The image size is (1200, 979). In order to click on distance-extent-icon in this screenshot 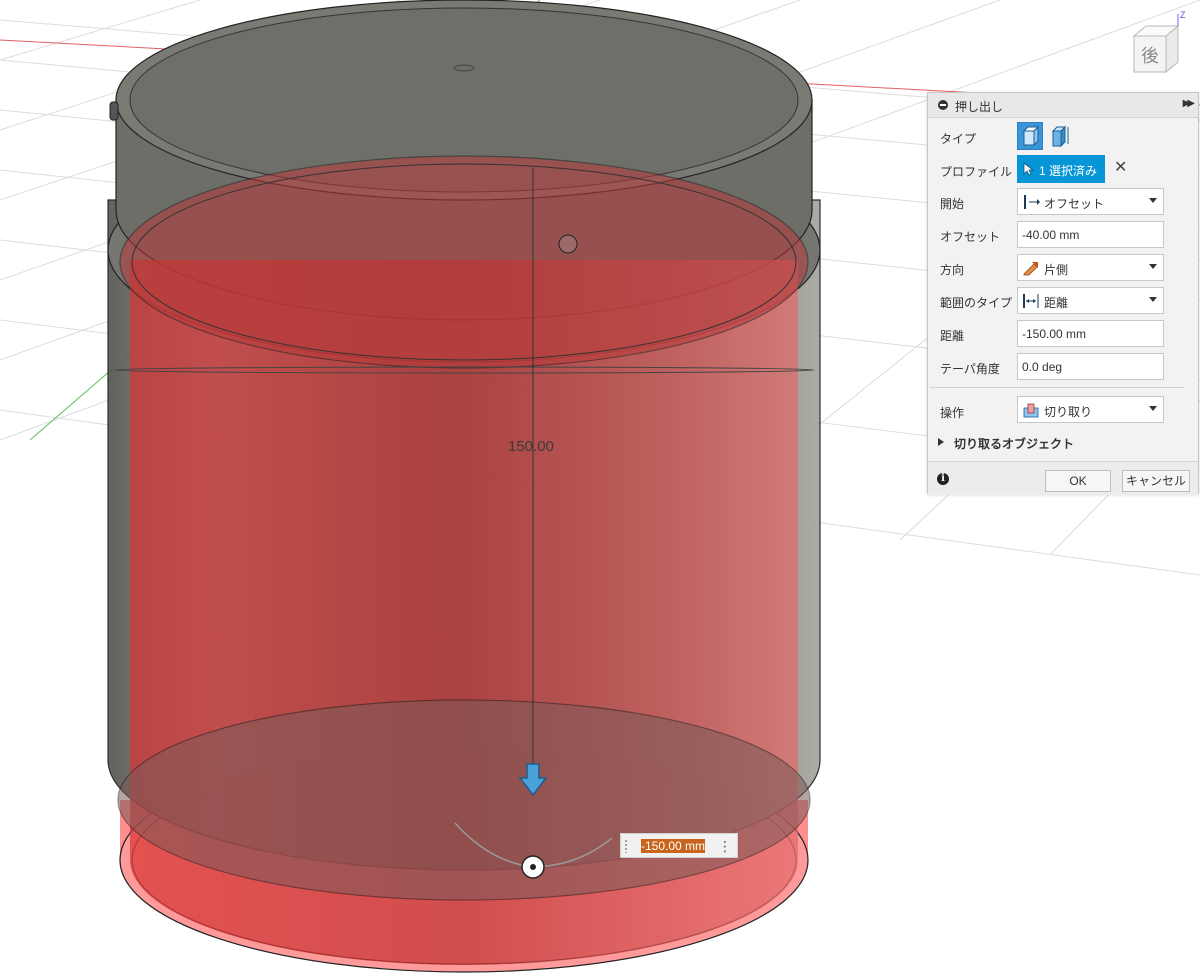, I will do `click(1031, 301)`.